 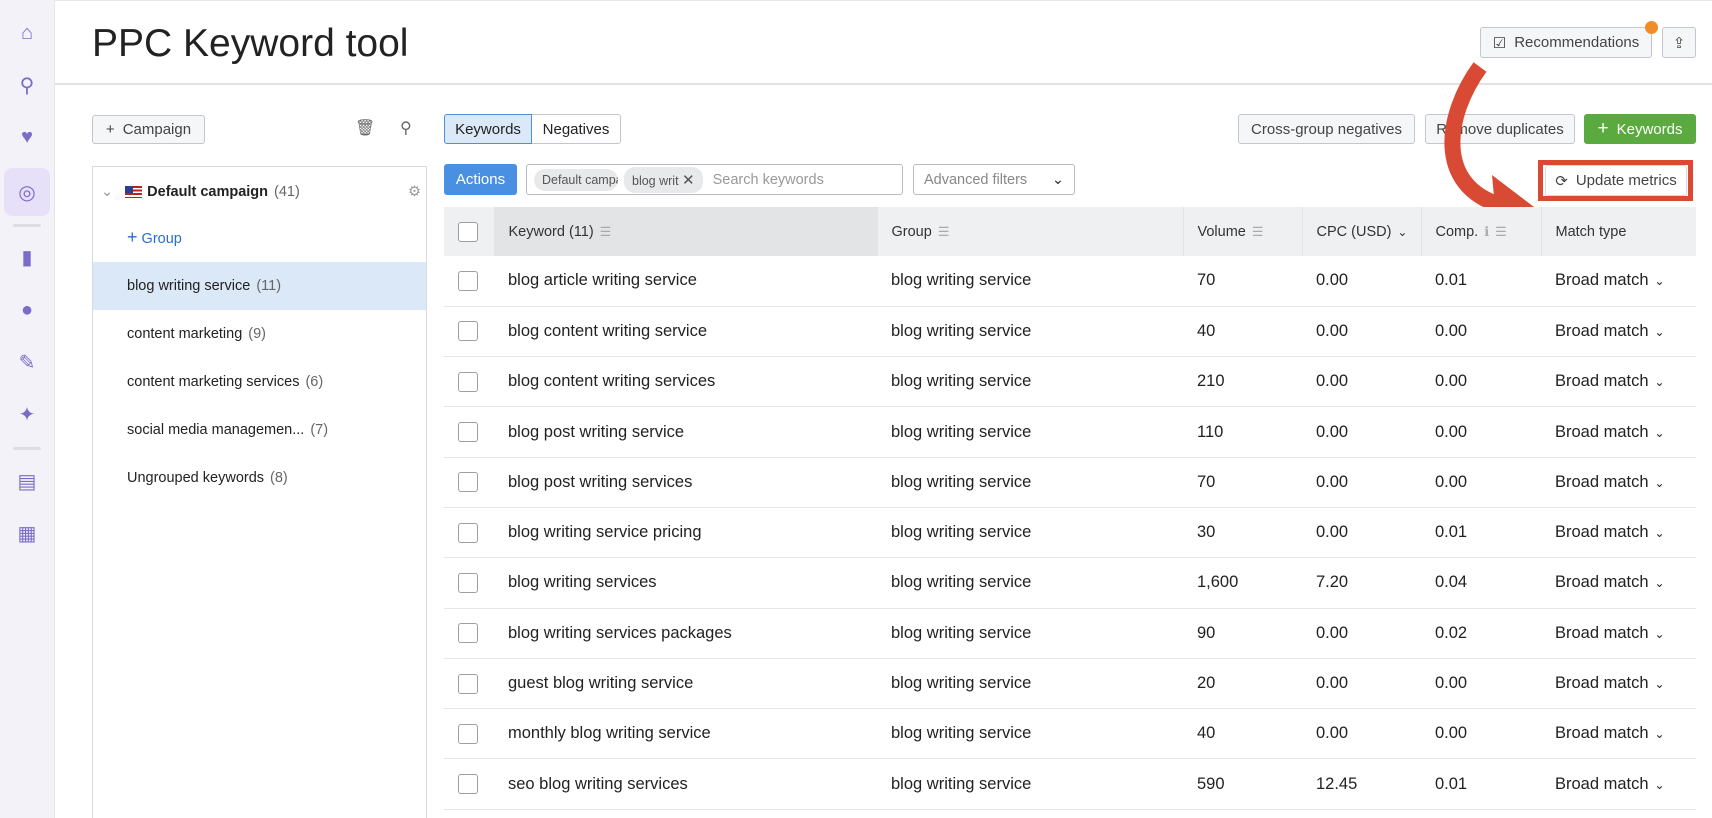 What do you see at coordinates (488, 129) in the screenshot?
I see `tab-keywords: Keywords` at bounding box center [488, 129].